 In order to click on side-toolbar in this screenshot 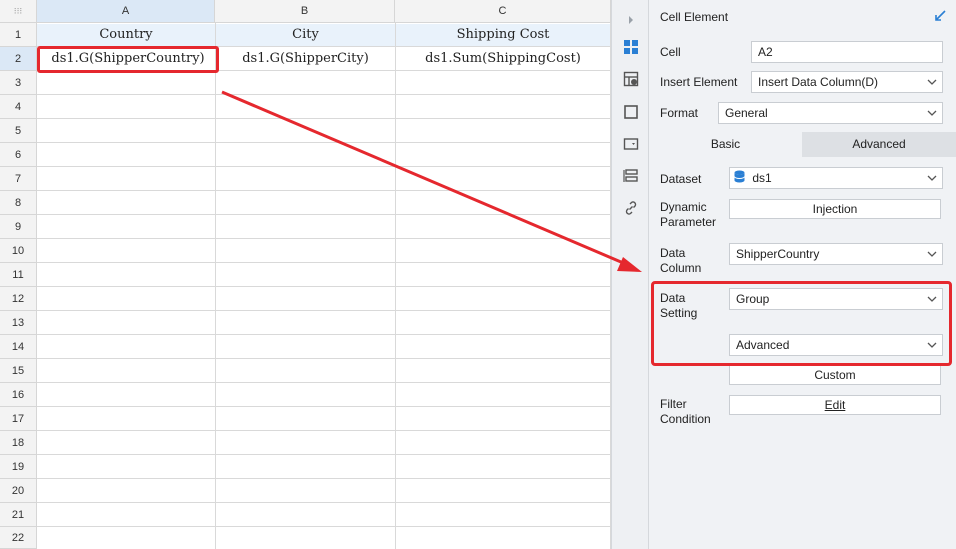, I will do `click(630, 274)`.